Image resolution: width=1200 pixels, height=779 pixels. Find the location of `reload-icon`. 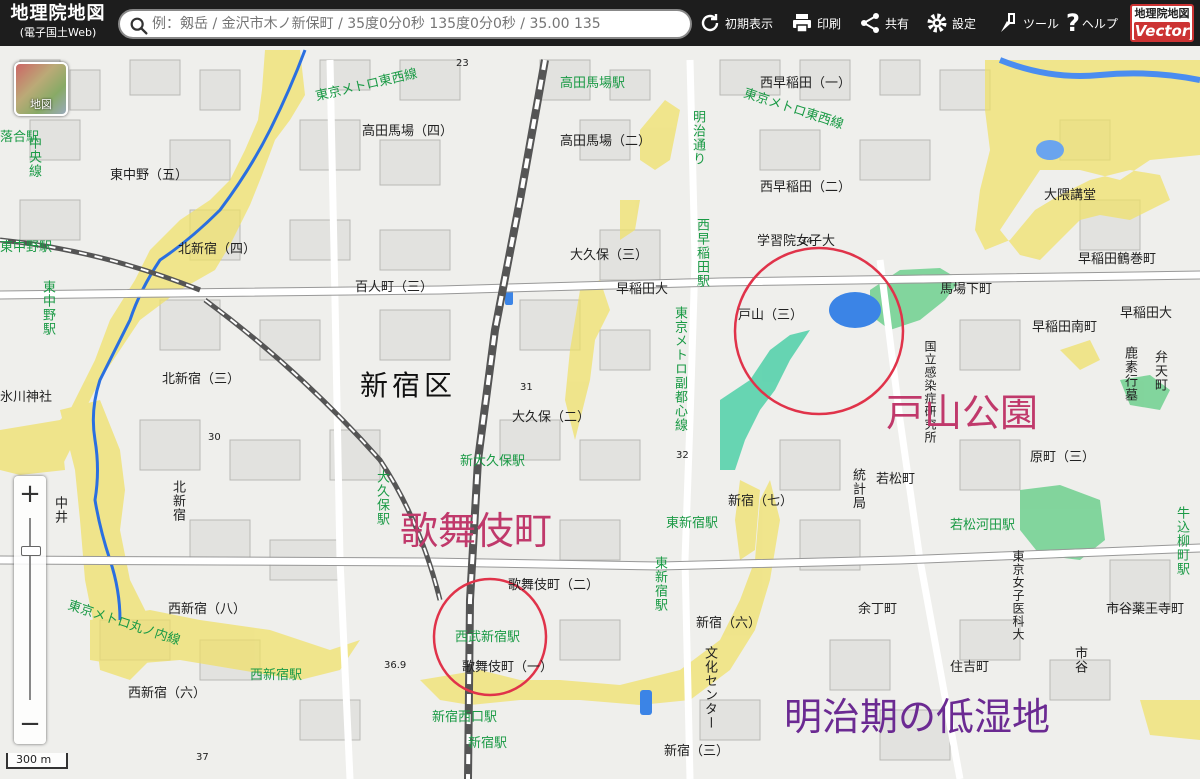

reload-icon is located at coordinates (710, 23).